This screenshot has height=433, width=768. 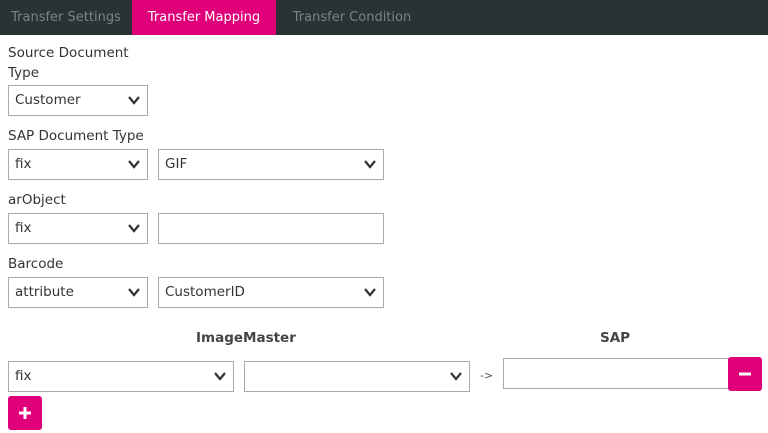 What do you see at coordinates (78, 228) in the screenshot?
I see `arobject-mode-select: fix` at bounding box center [78, 228].